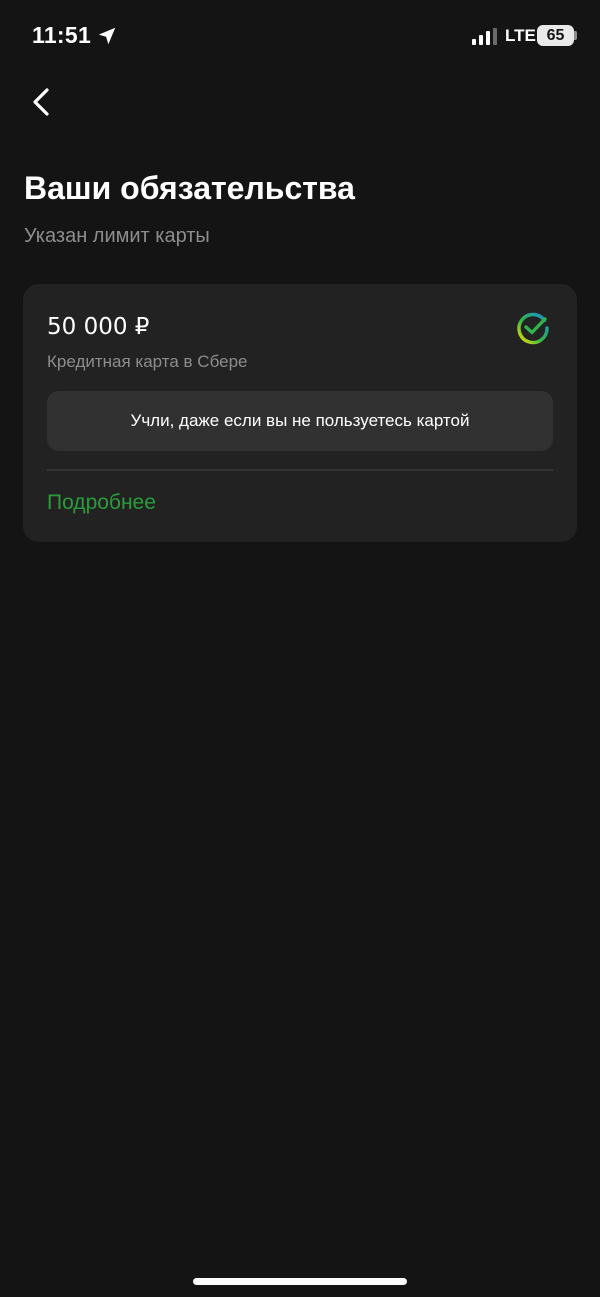 The height and width of the screenshot is (1297, 600). I want to click on back-button, so click(44, 102).